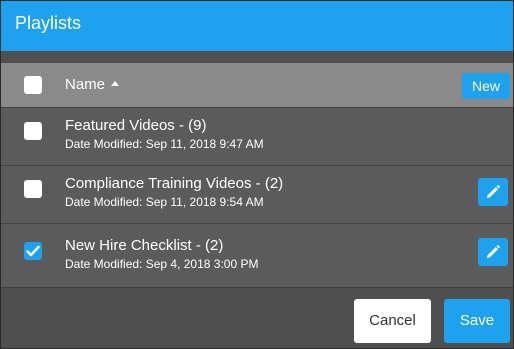  What do you see at coordinates (392, 321) in the screenshot?
I see `cancel-button: Cancel` at bounding box center [392, 321].